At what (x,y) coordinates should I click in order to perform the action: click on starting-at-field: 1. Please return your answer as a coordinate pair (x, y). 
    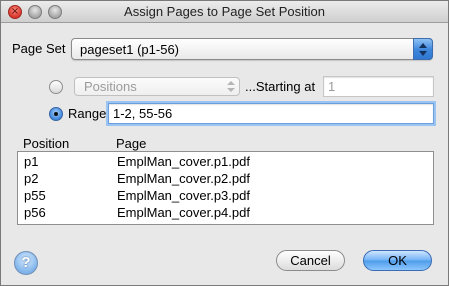
    Looking at the image, I should click on (378, 86).